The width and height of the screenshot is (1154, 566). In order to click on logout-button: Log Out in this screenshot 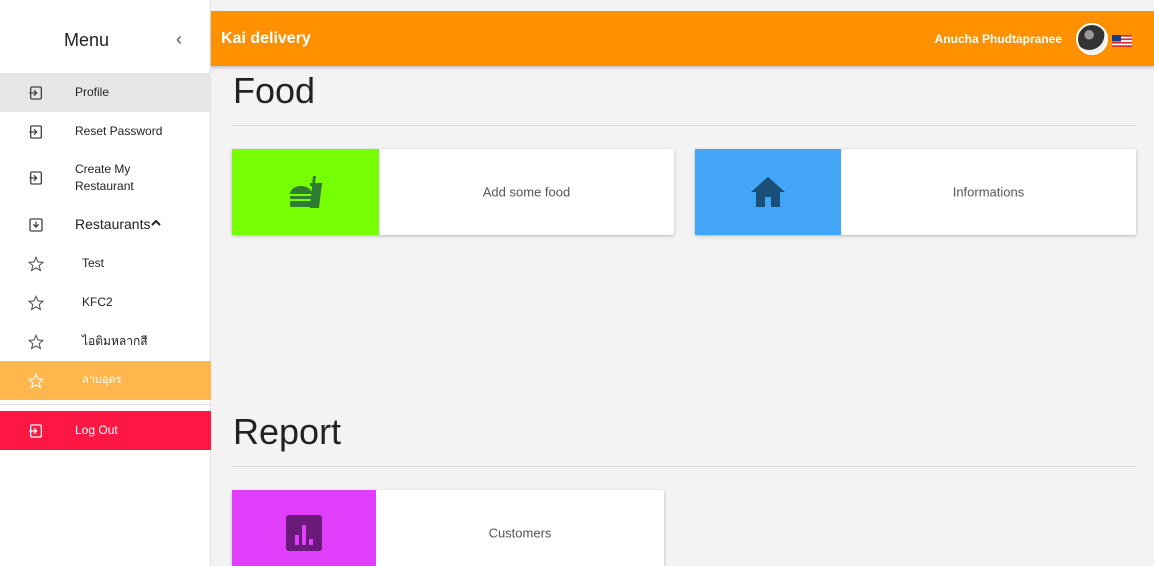, I will do `click(105, 430)`.